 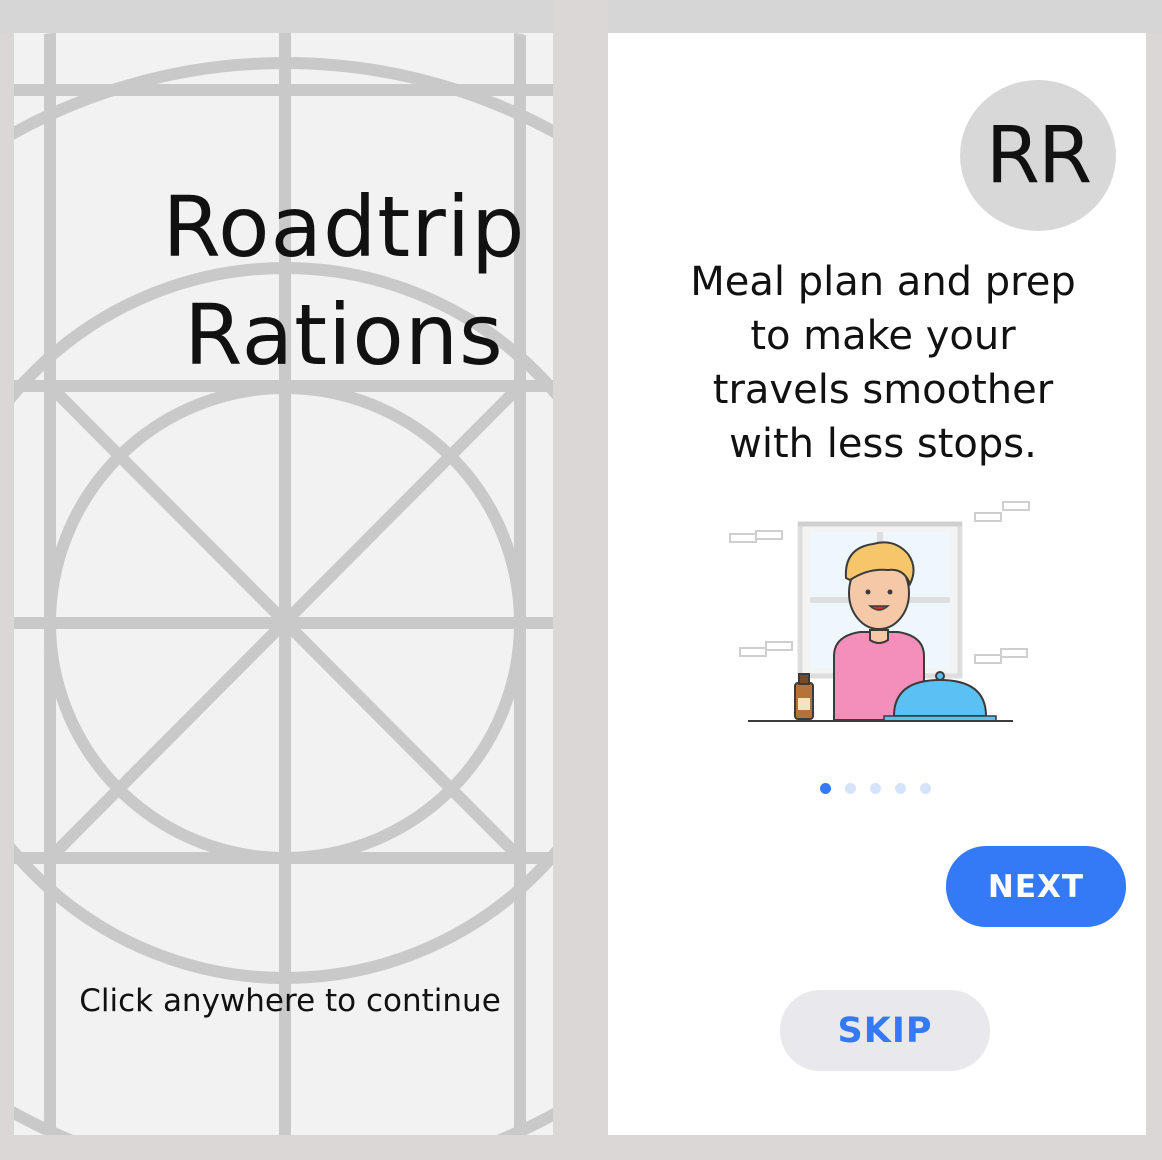 What do you see at coordinates (883, 282) in the screenshot?
I see `tagline-line: Meal plan and prep` at bounding box center [883, 282].